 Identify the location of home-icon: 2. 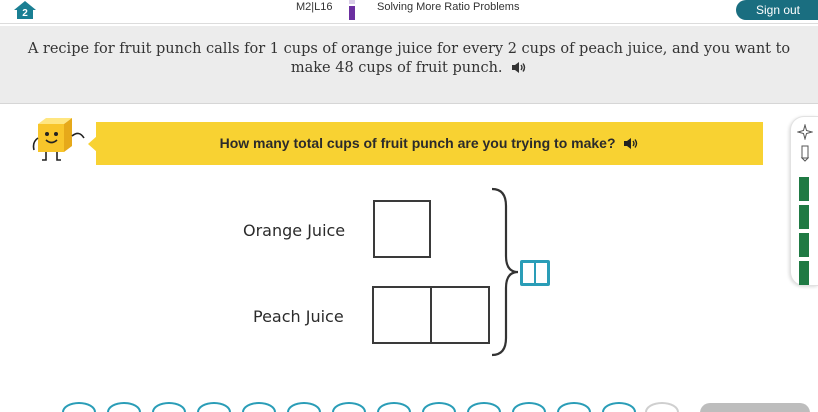
(25, 10).